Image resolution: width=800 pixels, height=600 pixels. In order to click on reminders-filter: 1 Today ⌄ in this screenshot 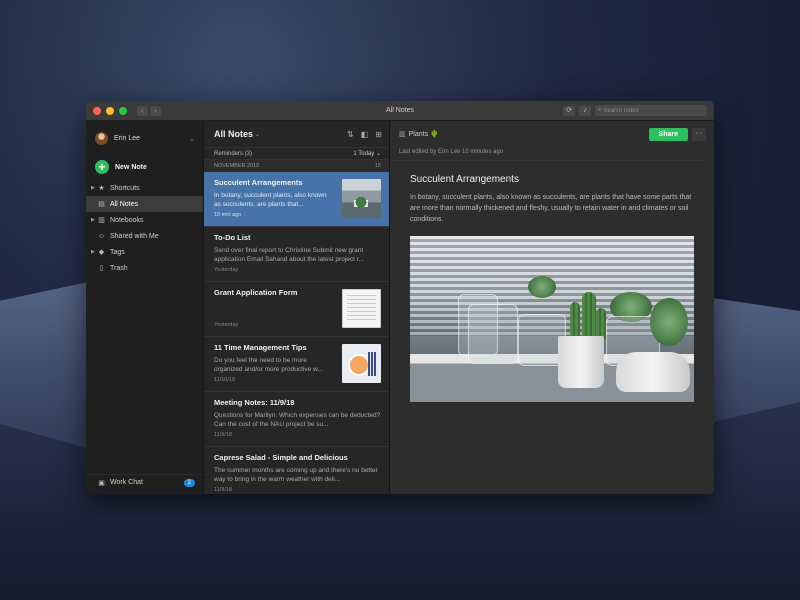, I will do `click(367, 153)`.